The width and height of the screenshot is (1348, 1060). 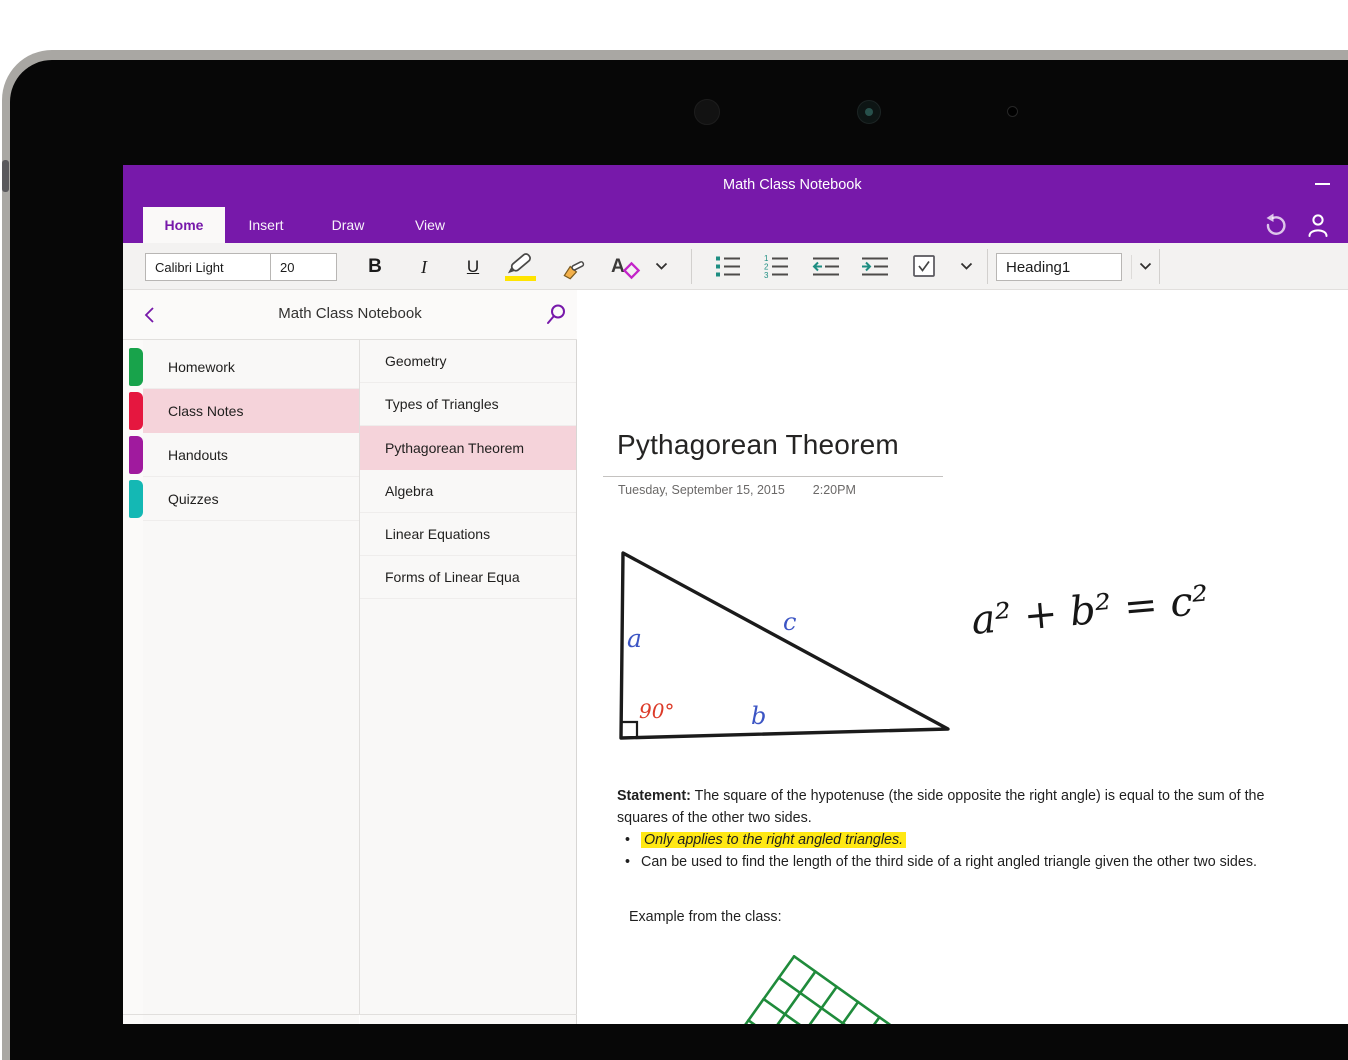 I want to click on sidebar-item-homework: Homework, so click(x=251, y=367).